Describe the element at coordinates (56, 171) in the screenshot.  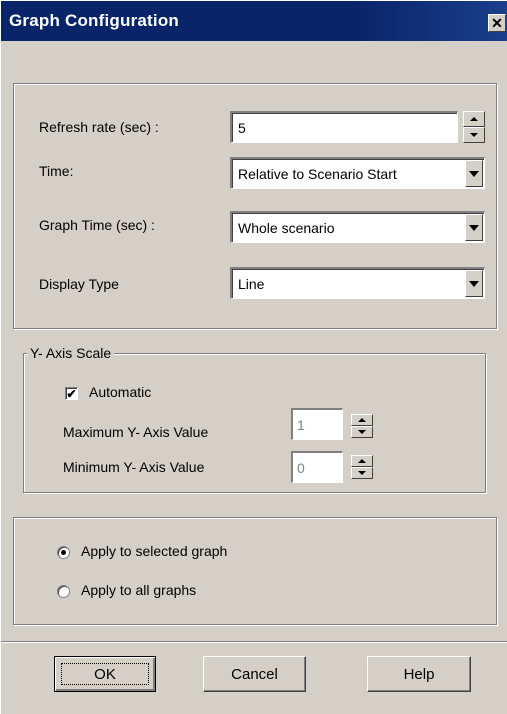
I see `time-label: Time:` at that location.